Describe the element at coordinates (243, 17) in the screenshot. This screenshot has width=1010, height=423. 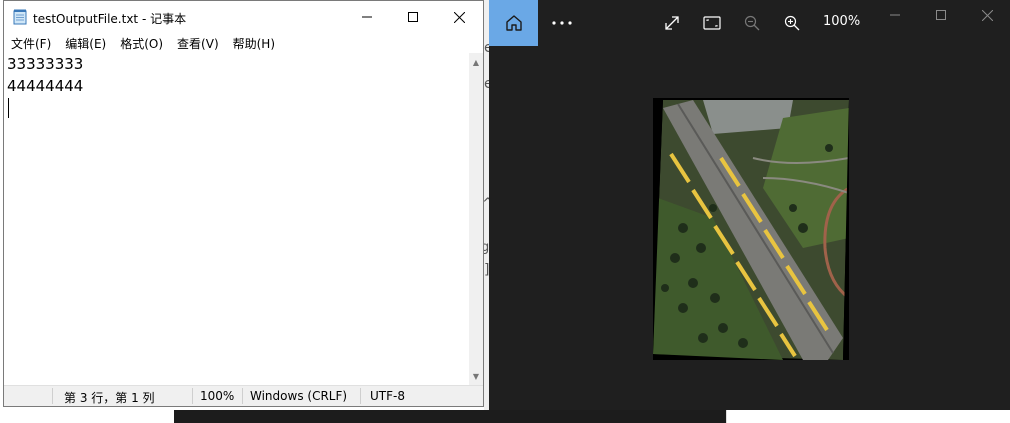
I see `title-bar: testOutputFile.txt - 记事本` at that location.